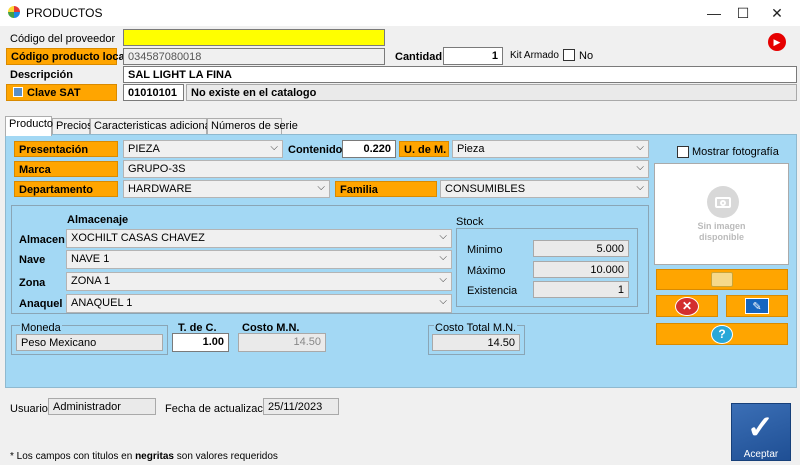 This screenshot has width=800, height=465. I want to click on existencia-label: Existencia, so click(492, 291).